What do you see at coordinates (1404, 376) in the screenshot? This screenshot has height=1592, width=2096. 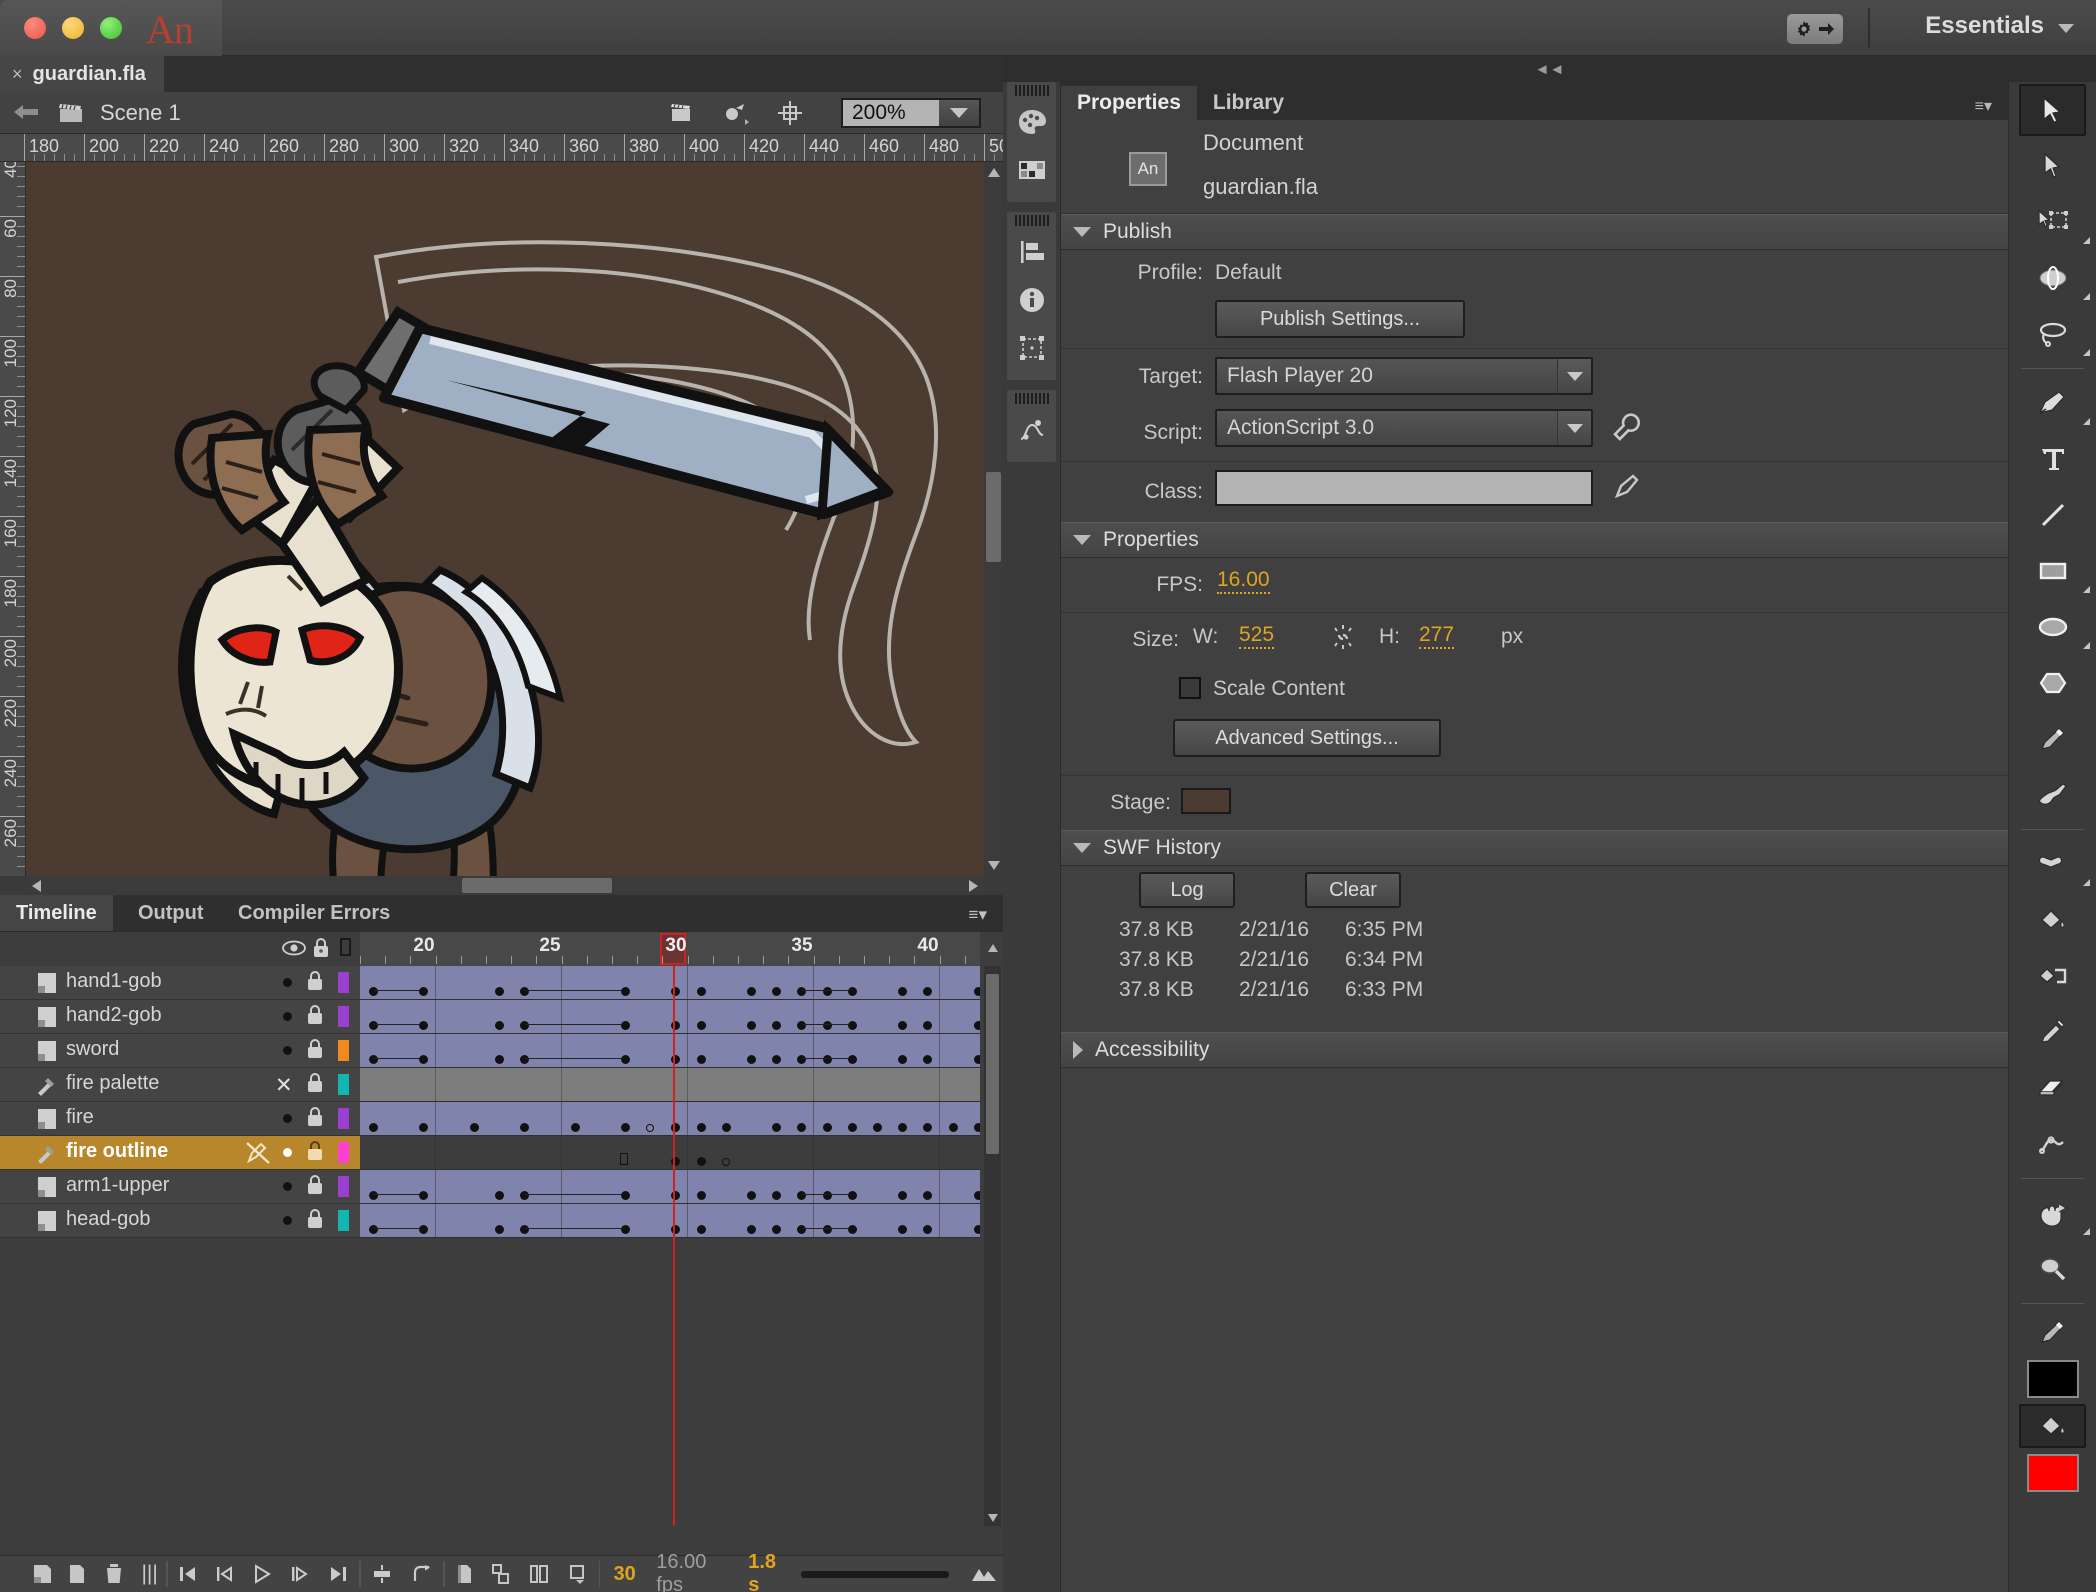 I see `target-dropdown: Flash Player 20` at bounding box center [1404, 376].